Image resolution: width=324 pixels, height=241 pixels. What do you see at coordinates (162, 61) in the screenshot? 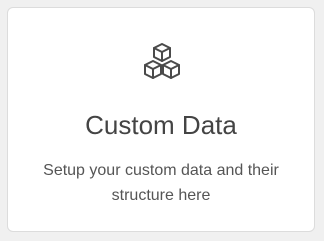
I see `cubes-icon` at bounding box center [162, 61].